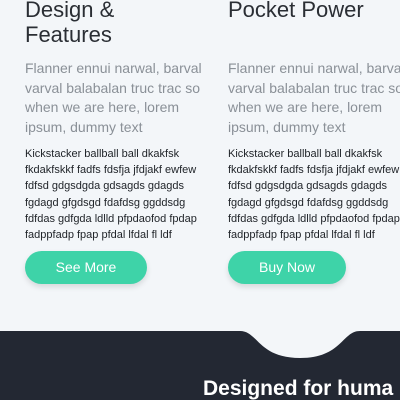 This screenshot has width=400, height=400. Describe the element at coordinates (70, 11) in the screenshot. I see `title-line: Design &` at that location.